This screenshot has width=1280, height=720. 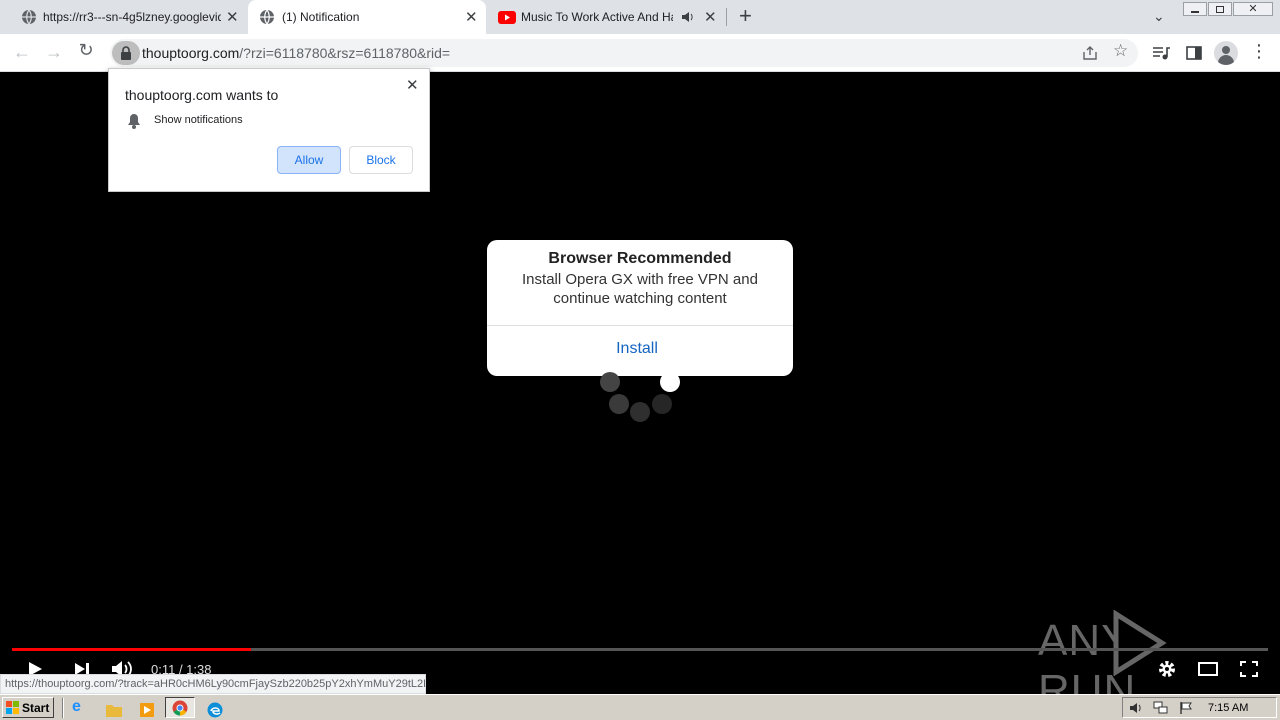 I want to click on internet-explorer-icon: e, so click(x=81, y=708).